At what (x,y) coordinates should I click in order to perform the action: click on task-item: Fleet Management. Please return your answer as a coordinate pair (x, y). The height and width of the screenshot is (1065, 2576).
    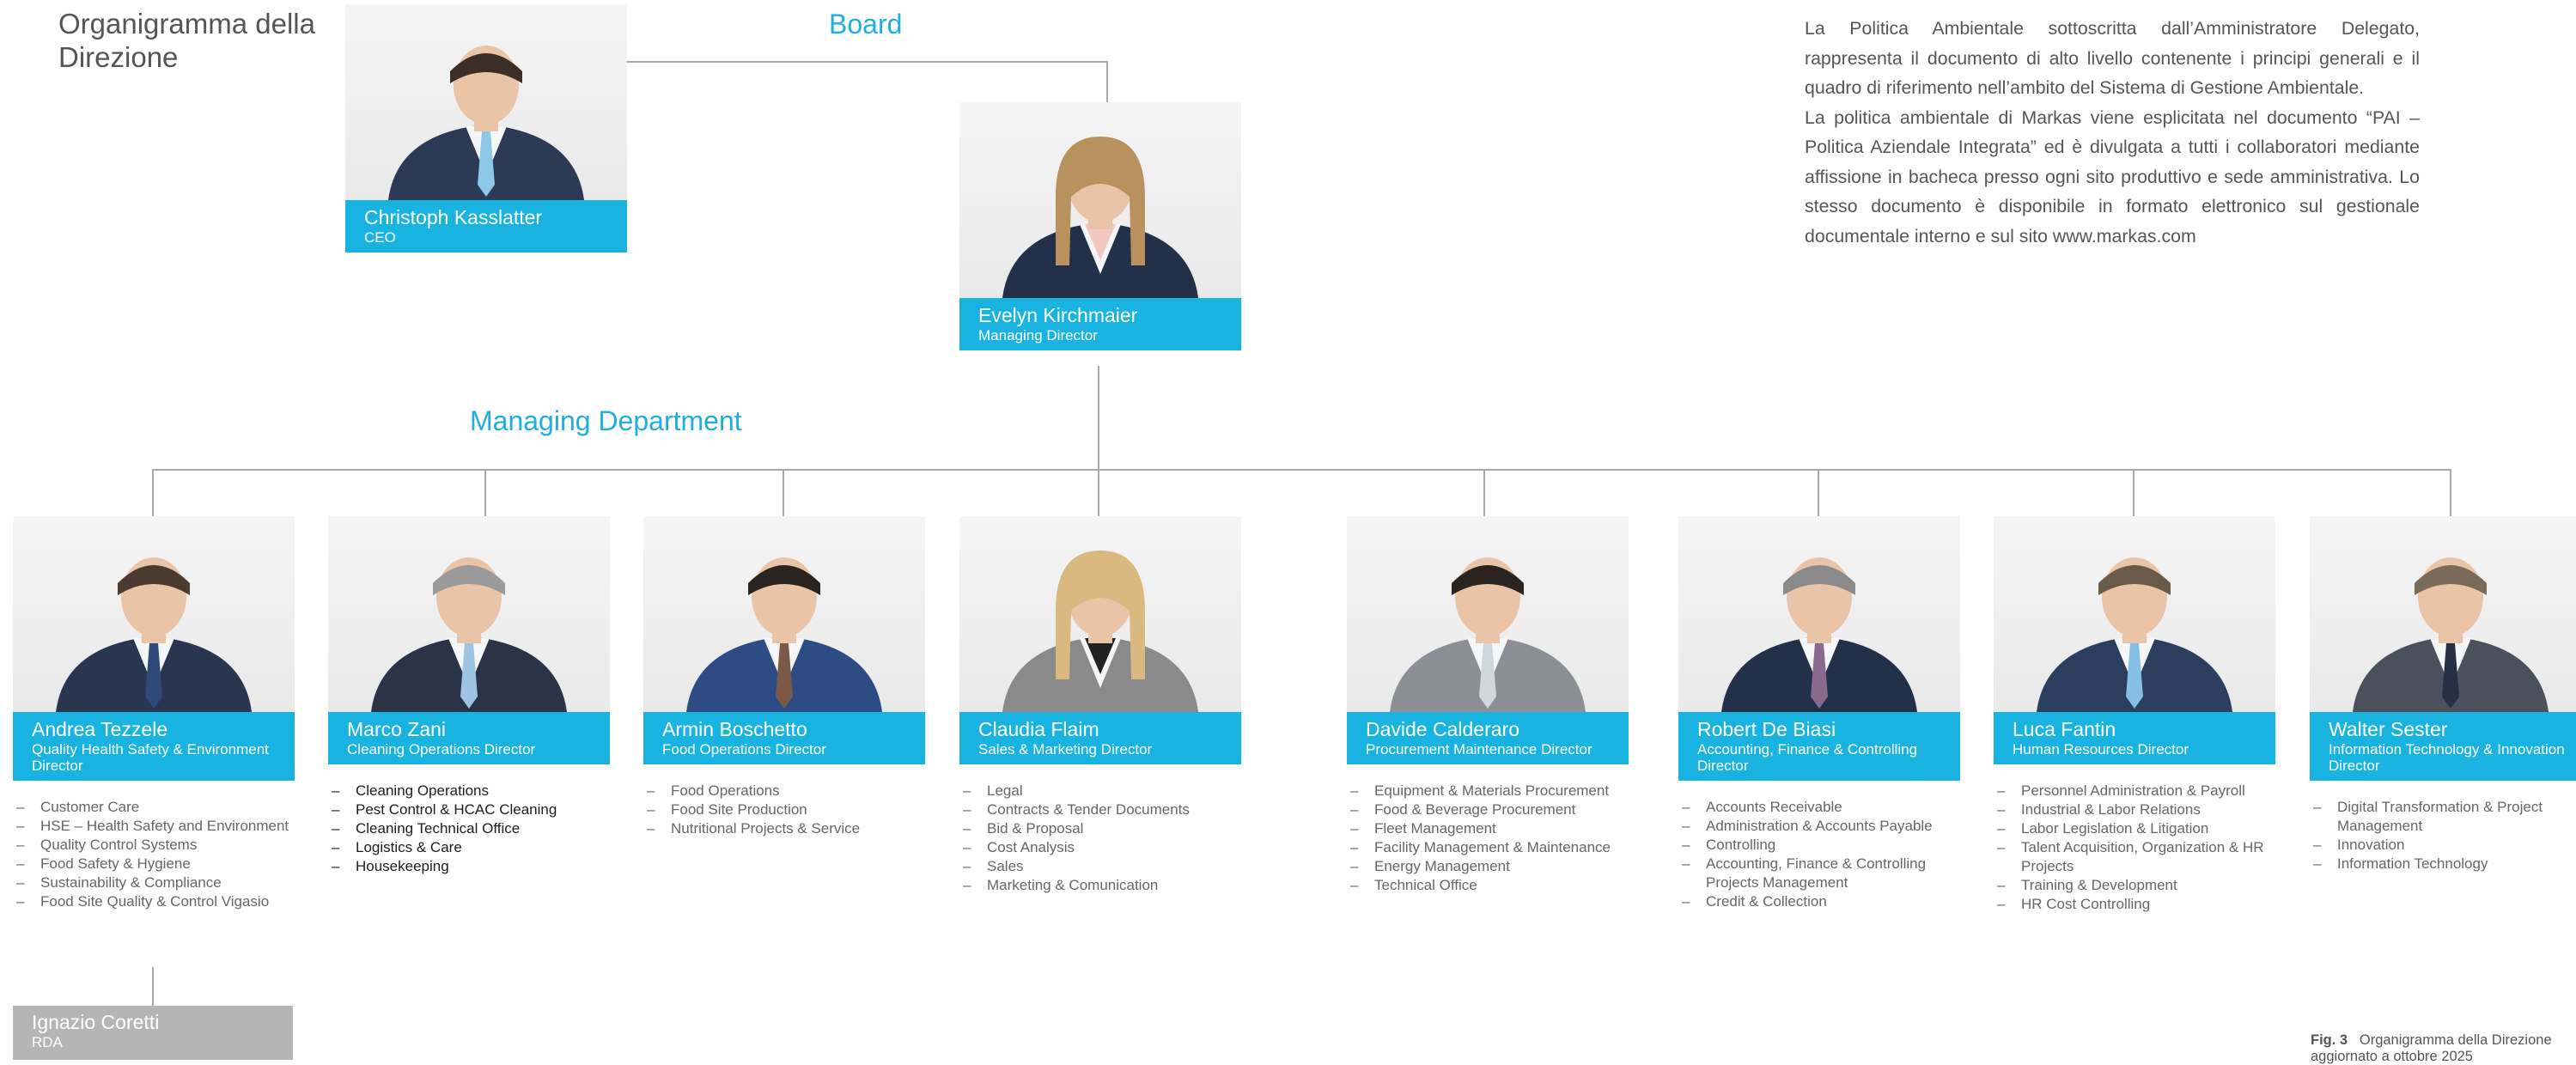
    Looking at the image, I should click on (1488, 828).